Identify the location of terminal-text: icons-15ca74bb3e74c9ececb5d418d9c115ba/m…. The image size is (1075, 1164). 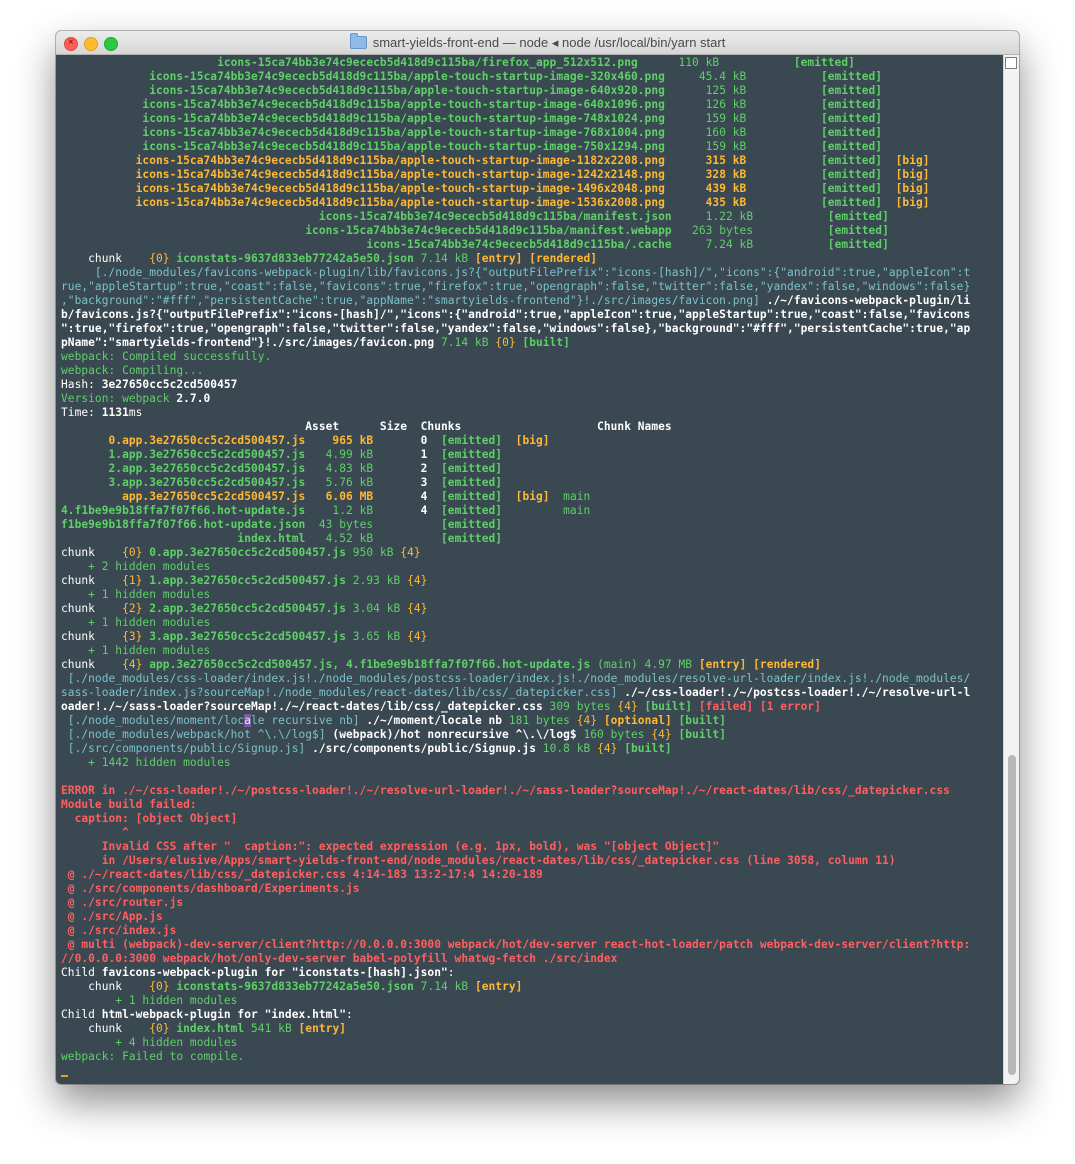
(366, 216).